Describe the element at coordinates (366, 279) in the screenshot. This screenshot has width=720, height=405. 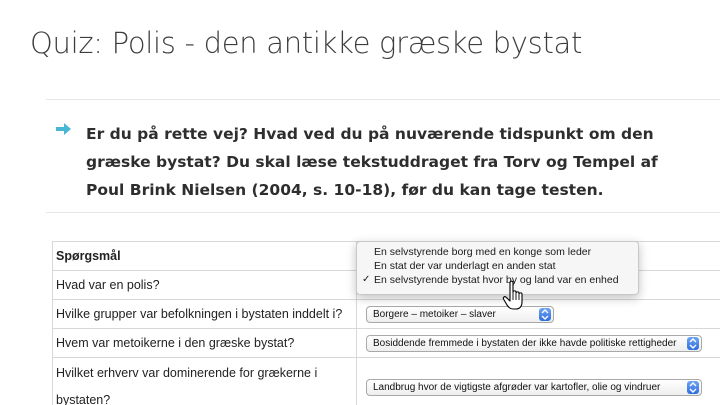
I see `checkmark-icon: ✓` at that location.